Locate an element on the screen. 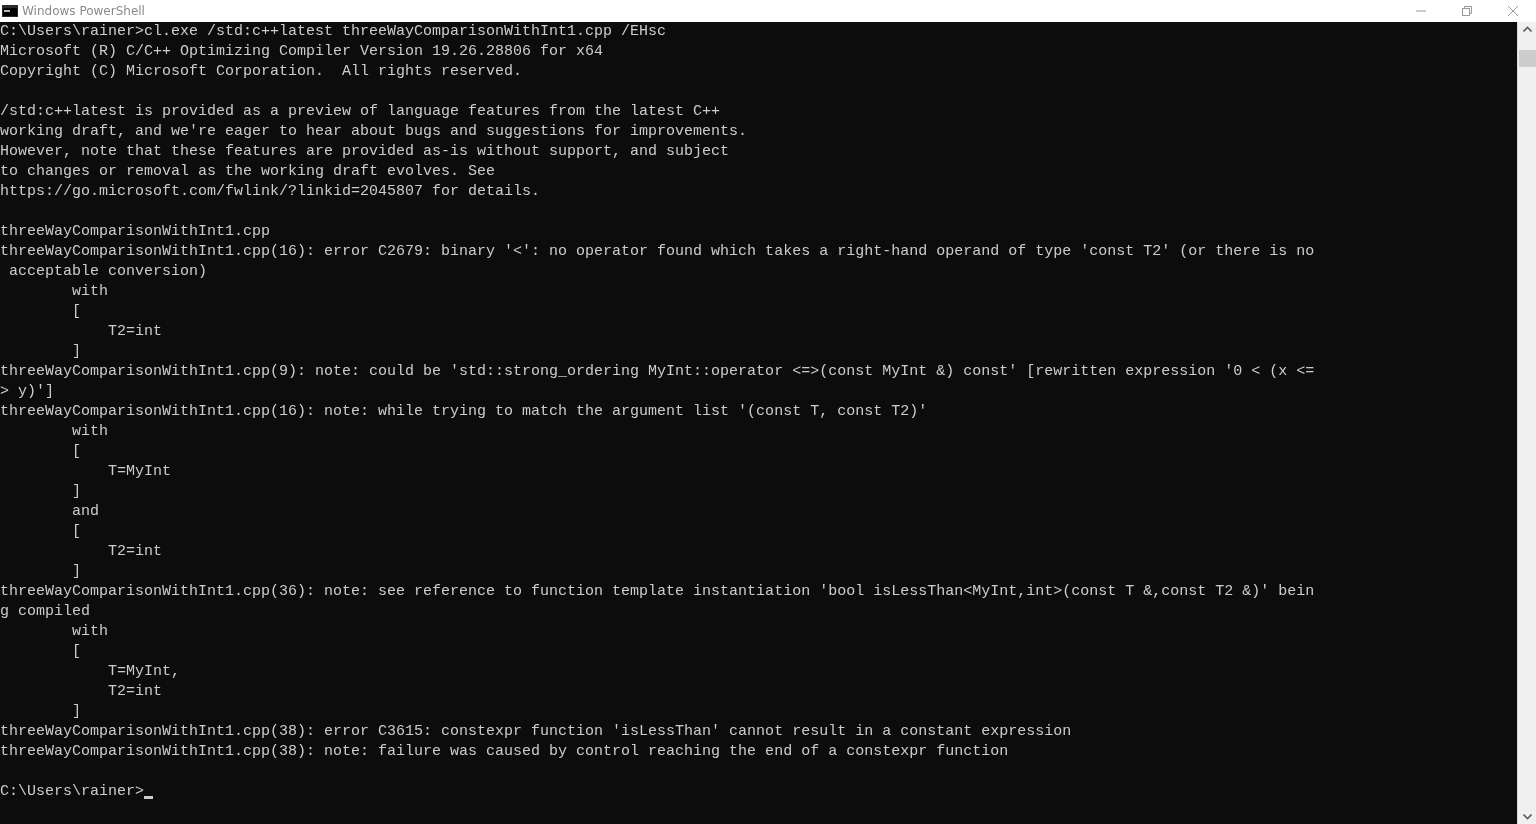 This screenshot has height=824, width=1536. output-line: to changes or removal as the working draft evolves. See is located at coordinates (248, 172).